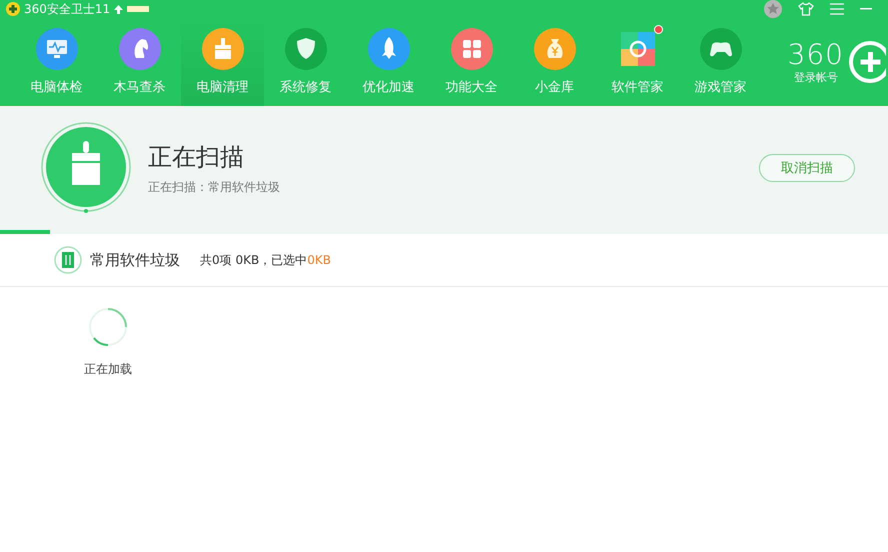  I want to click on nav-tab: 功能大全, so click(471, 62).